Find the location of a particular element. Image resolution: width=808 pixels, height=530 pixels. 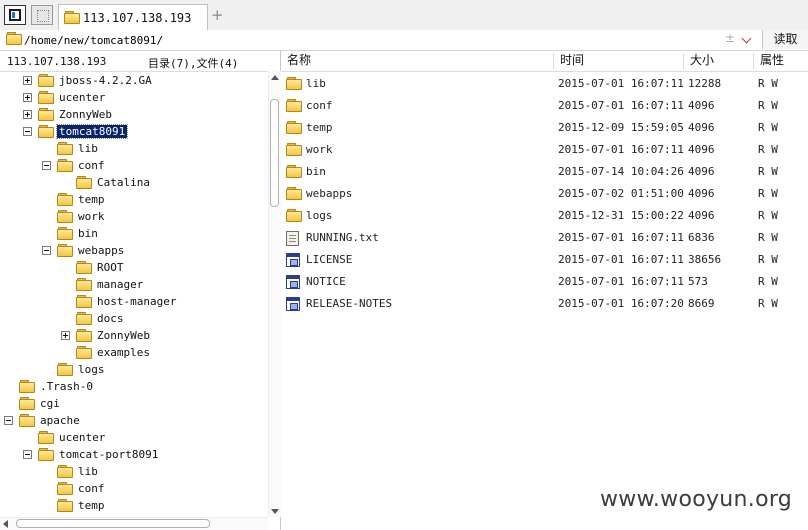

tree-node: ROOT is located at coordinates (134, 268).